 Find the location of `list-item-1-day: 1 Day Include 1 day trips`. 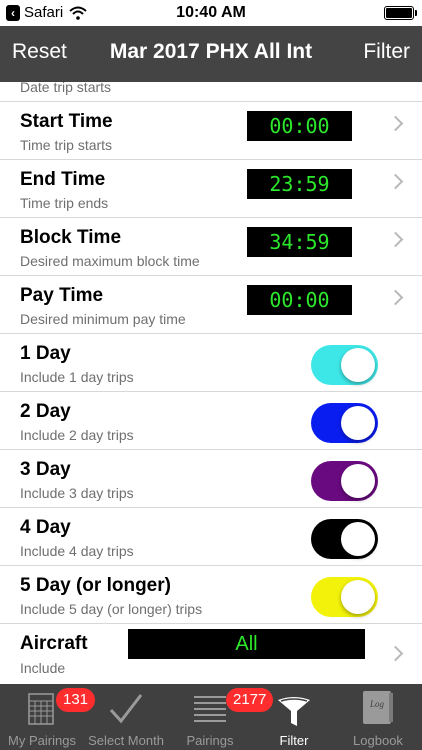

list-item-1-day: 1 Day Include 1 day trips is located at coordinates (211, 363).